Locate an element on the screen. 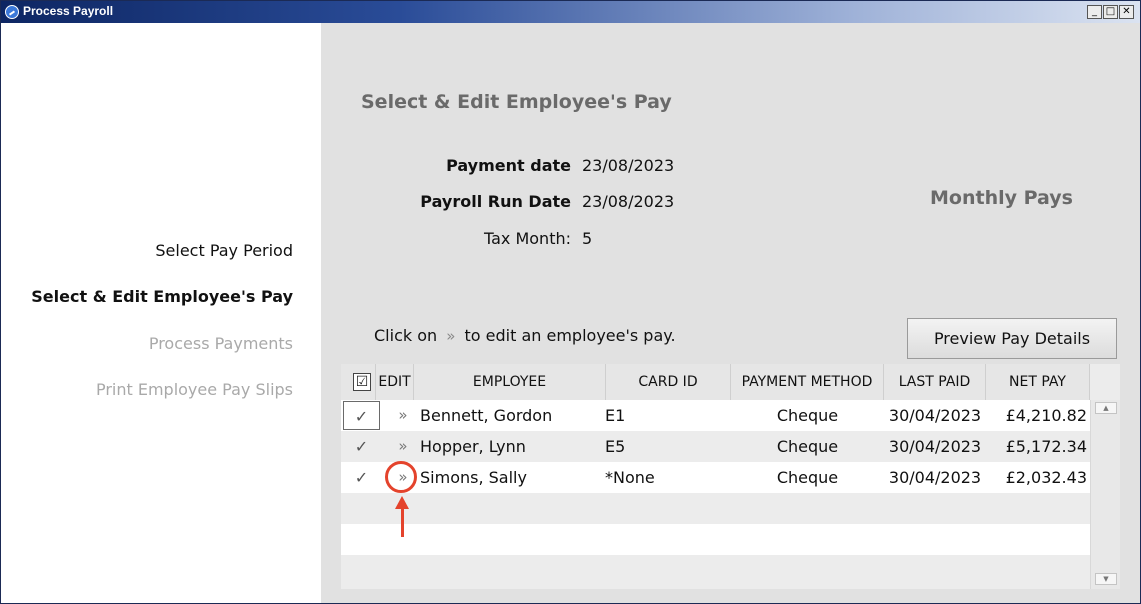  column-header-last-paid: LAST PAID is located at coordinates (935, 382).